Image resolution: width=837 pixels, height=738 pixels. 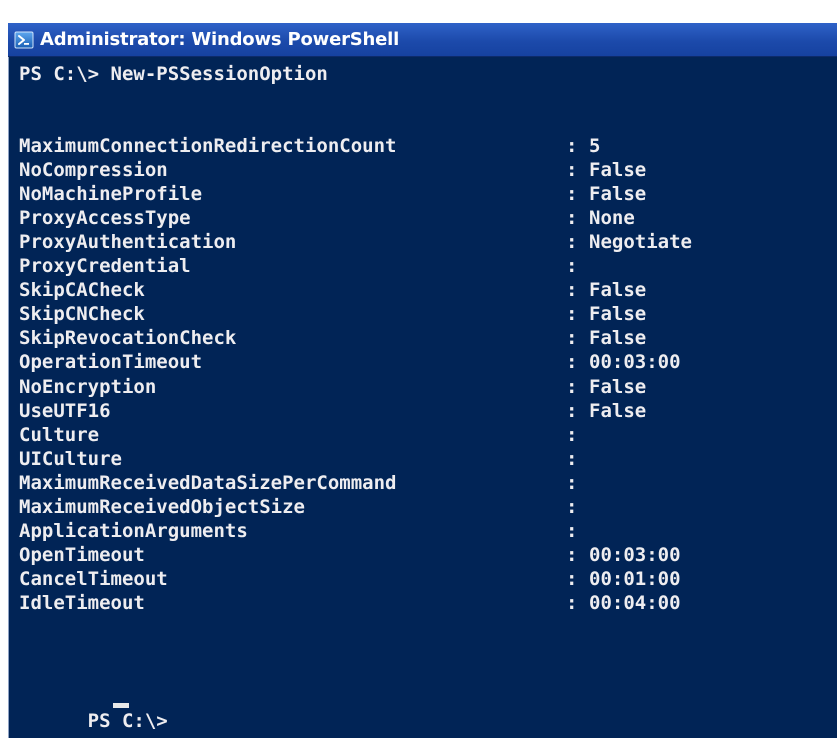 I want to click on property-name: SkipCNCheck, so click(x=82, y=314).